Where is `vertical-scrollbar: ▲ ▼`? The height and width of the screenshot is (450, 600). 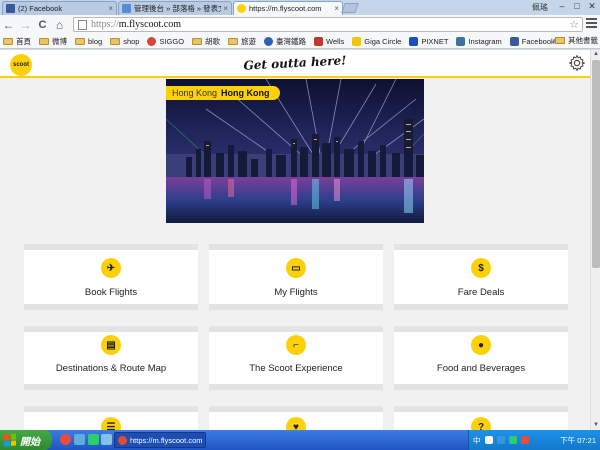 vertical-scrollbar: ▲ ▼ is located at coordinates (595, 240).